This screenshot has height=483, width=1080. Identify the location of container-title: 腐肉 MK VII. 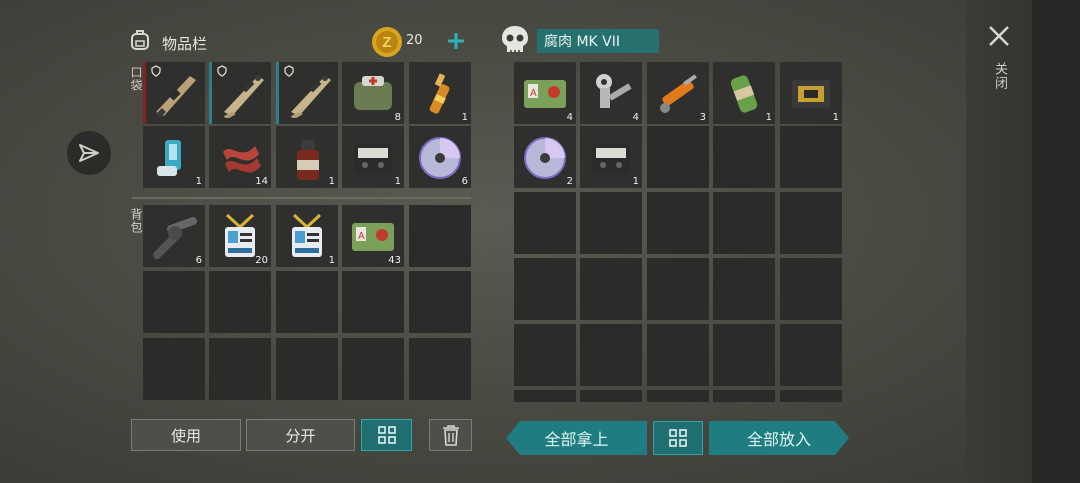
(598, 41).